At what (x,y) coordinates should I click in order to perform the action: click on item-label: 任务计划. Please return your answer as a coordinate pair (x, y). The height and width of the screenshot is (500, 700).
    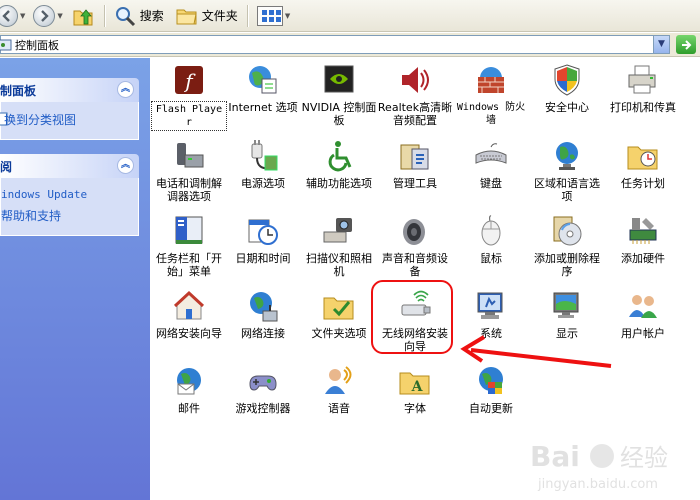
    Looking at the image, I should click on (643, 183).